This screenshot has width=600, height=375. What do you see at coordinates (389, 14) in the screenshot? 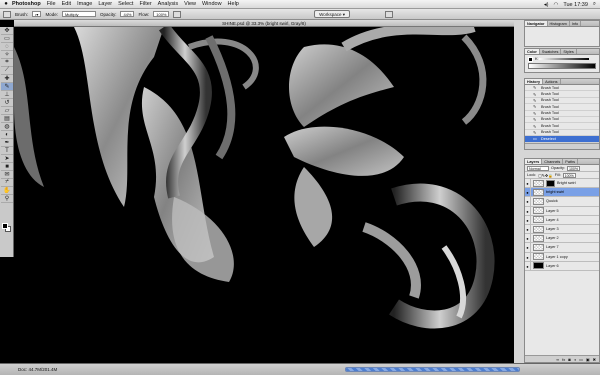
I see `palette-well-icon` at bounding box center [389, 14].